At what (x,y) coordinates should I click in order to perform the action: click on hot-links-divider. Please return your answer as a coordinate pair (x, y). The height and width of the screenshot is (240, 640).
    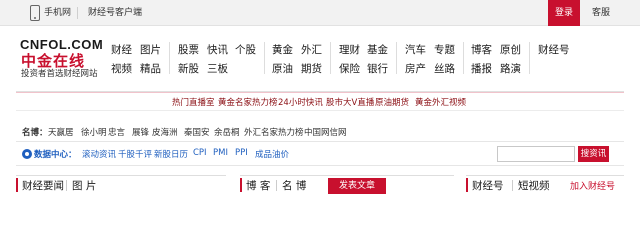
    Looking at the image, I should click on (320, 110).